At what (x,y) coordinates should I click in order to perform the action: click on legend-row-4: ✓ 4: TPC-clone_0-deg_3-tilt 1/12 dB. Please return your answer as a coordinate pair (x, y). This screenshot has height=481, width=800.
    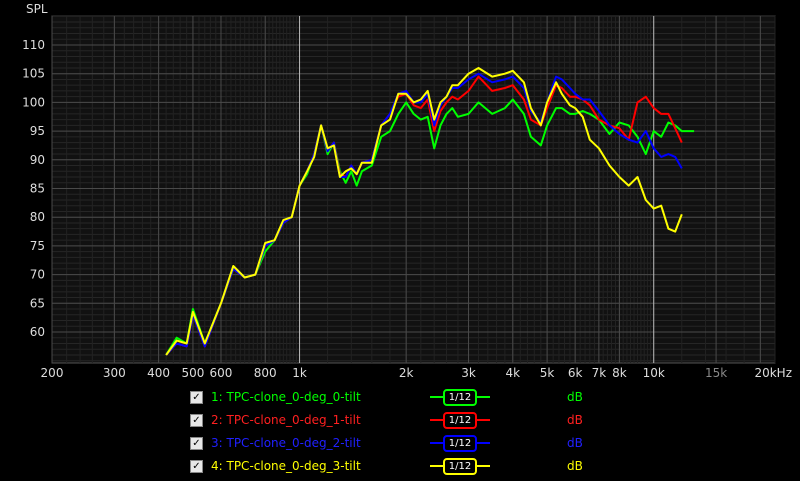
    Looking at the image, I should click on (400, 466).